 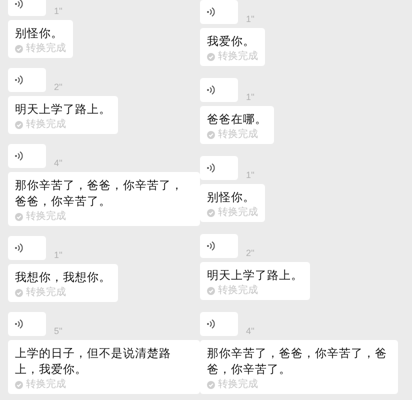 What do you see at coordinates (58, 331) in the screenshot?
I see `duration: 5''` at bounding box center [58, 331].